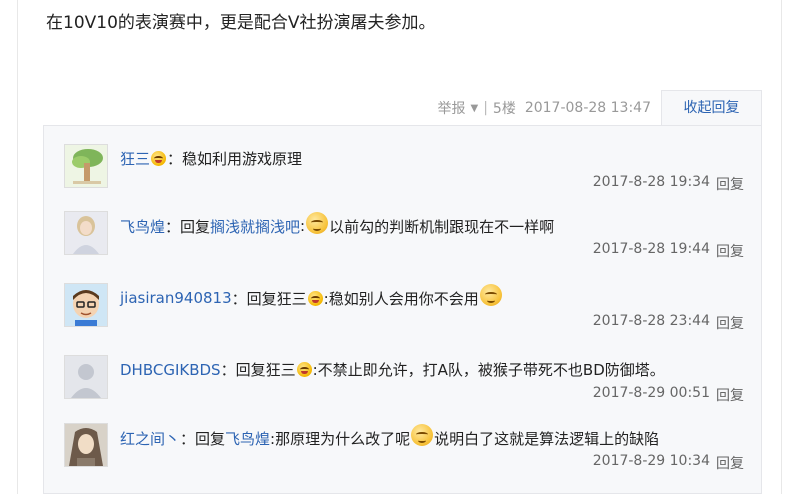  Describe the element at coordinates (135, 158) in the screenshot. I see `reply-username: 狂三` at that location.